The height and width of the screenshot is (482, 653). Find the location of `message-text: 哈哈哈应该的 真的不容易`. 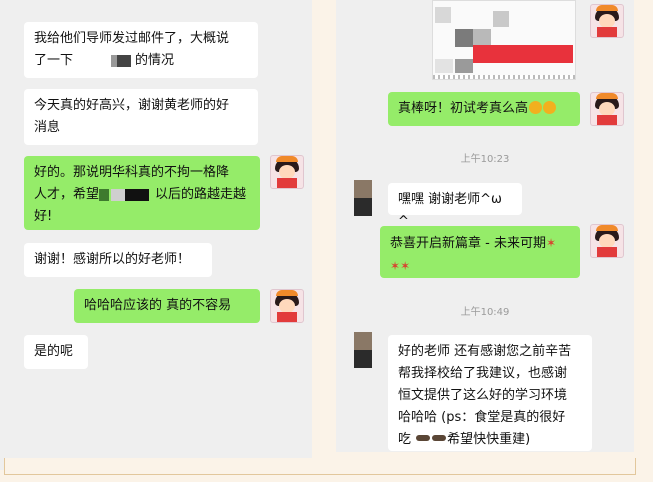

message-text: 哈哈哈应该的 真的不容易 is located at coordinates (158, 305).